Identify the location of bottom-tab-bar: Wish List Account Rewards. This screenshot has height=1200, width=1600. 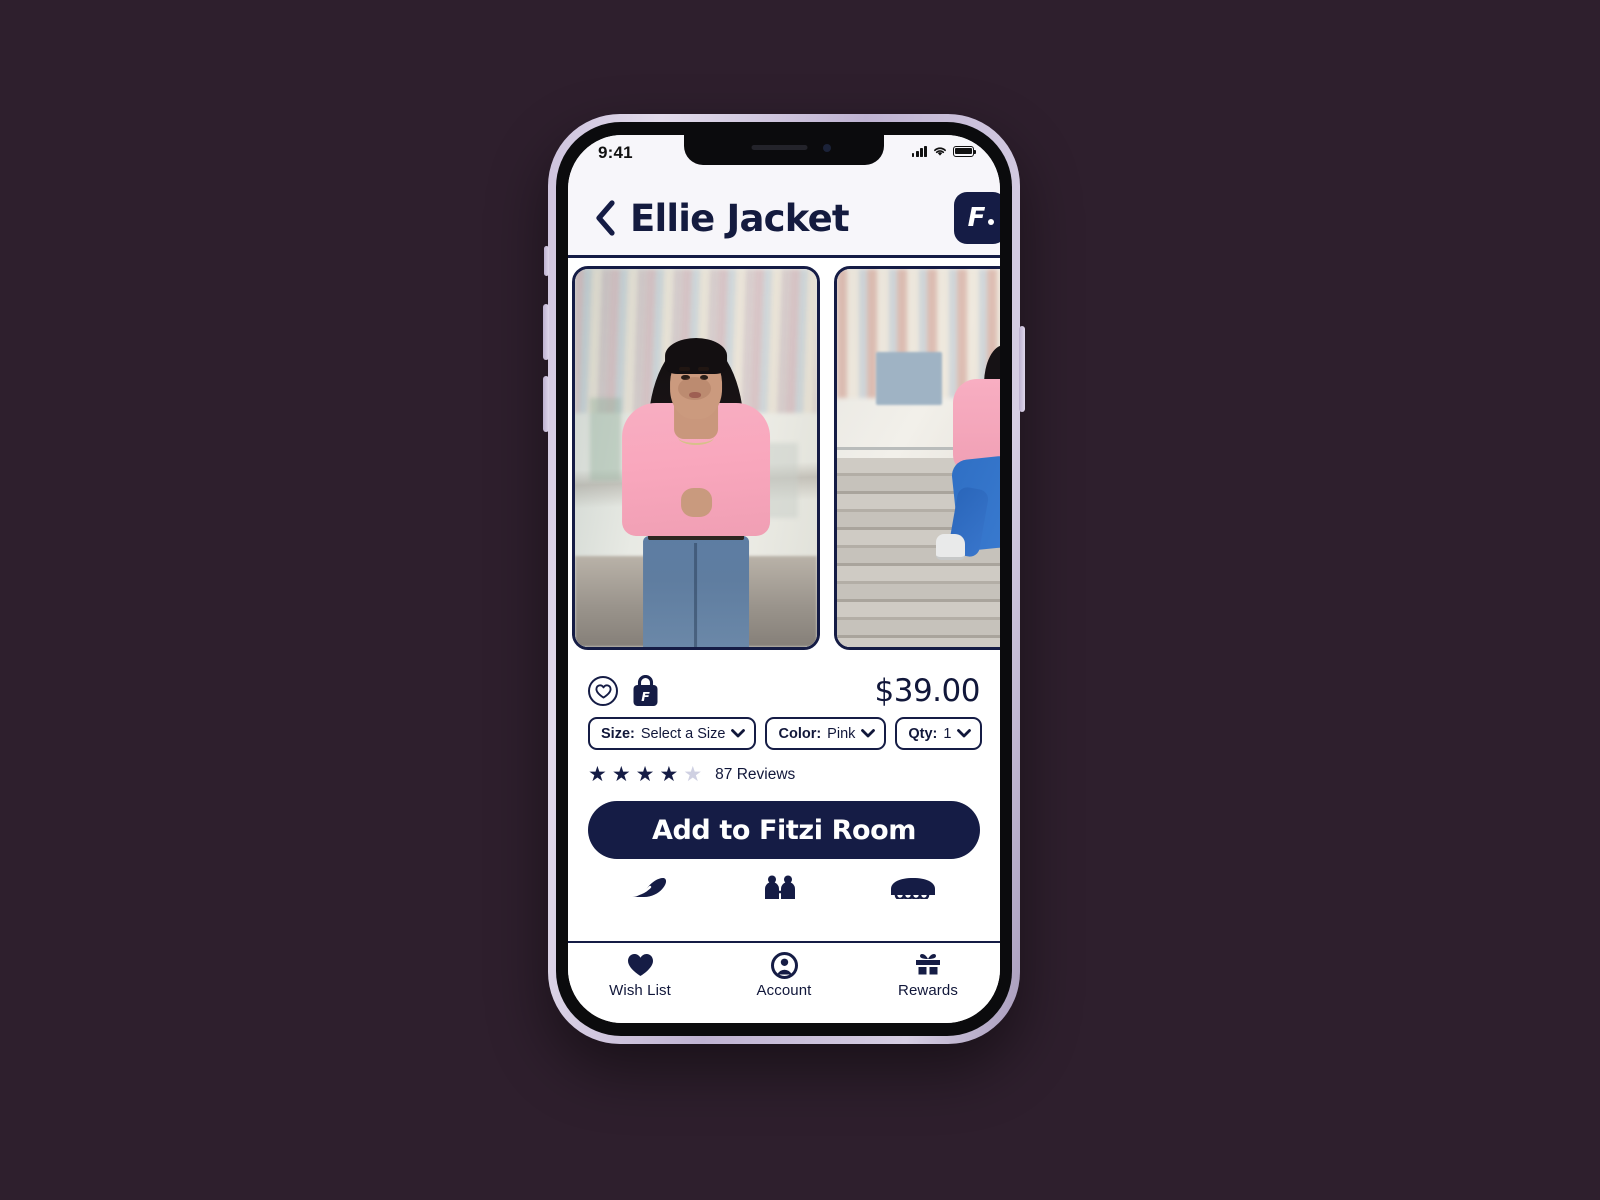
(784, 982).